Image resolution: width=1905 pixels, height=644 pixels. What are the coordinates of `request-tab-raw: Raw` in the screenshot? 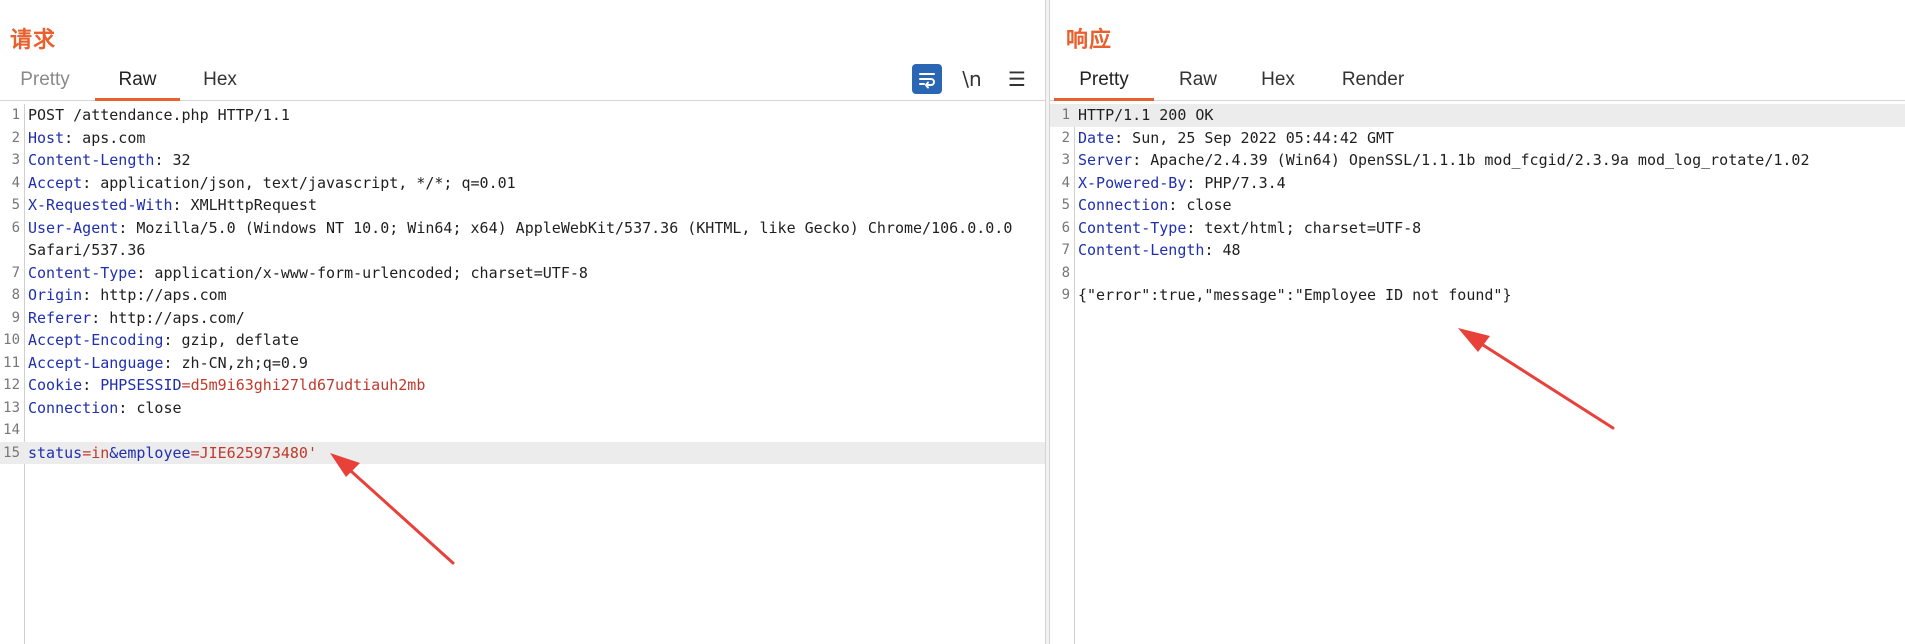 It's located at (137, 81).